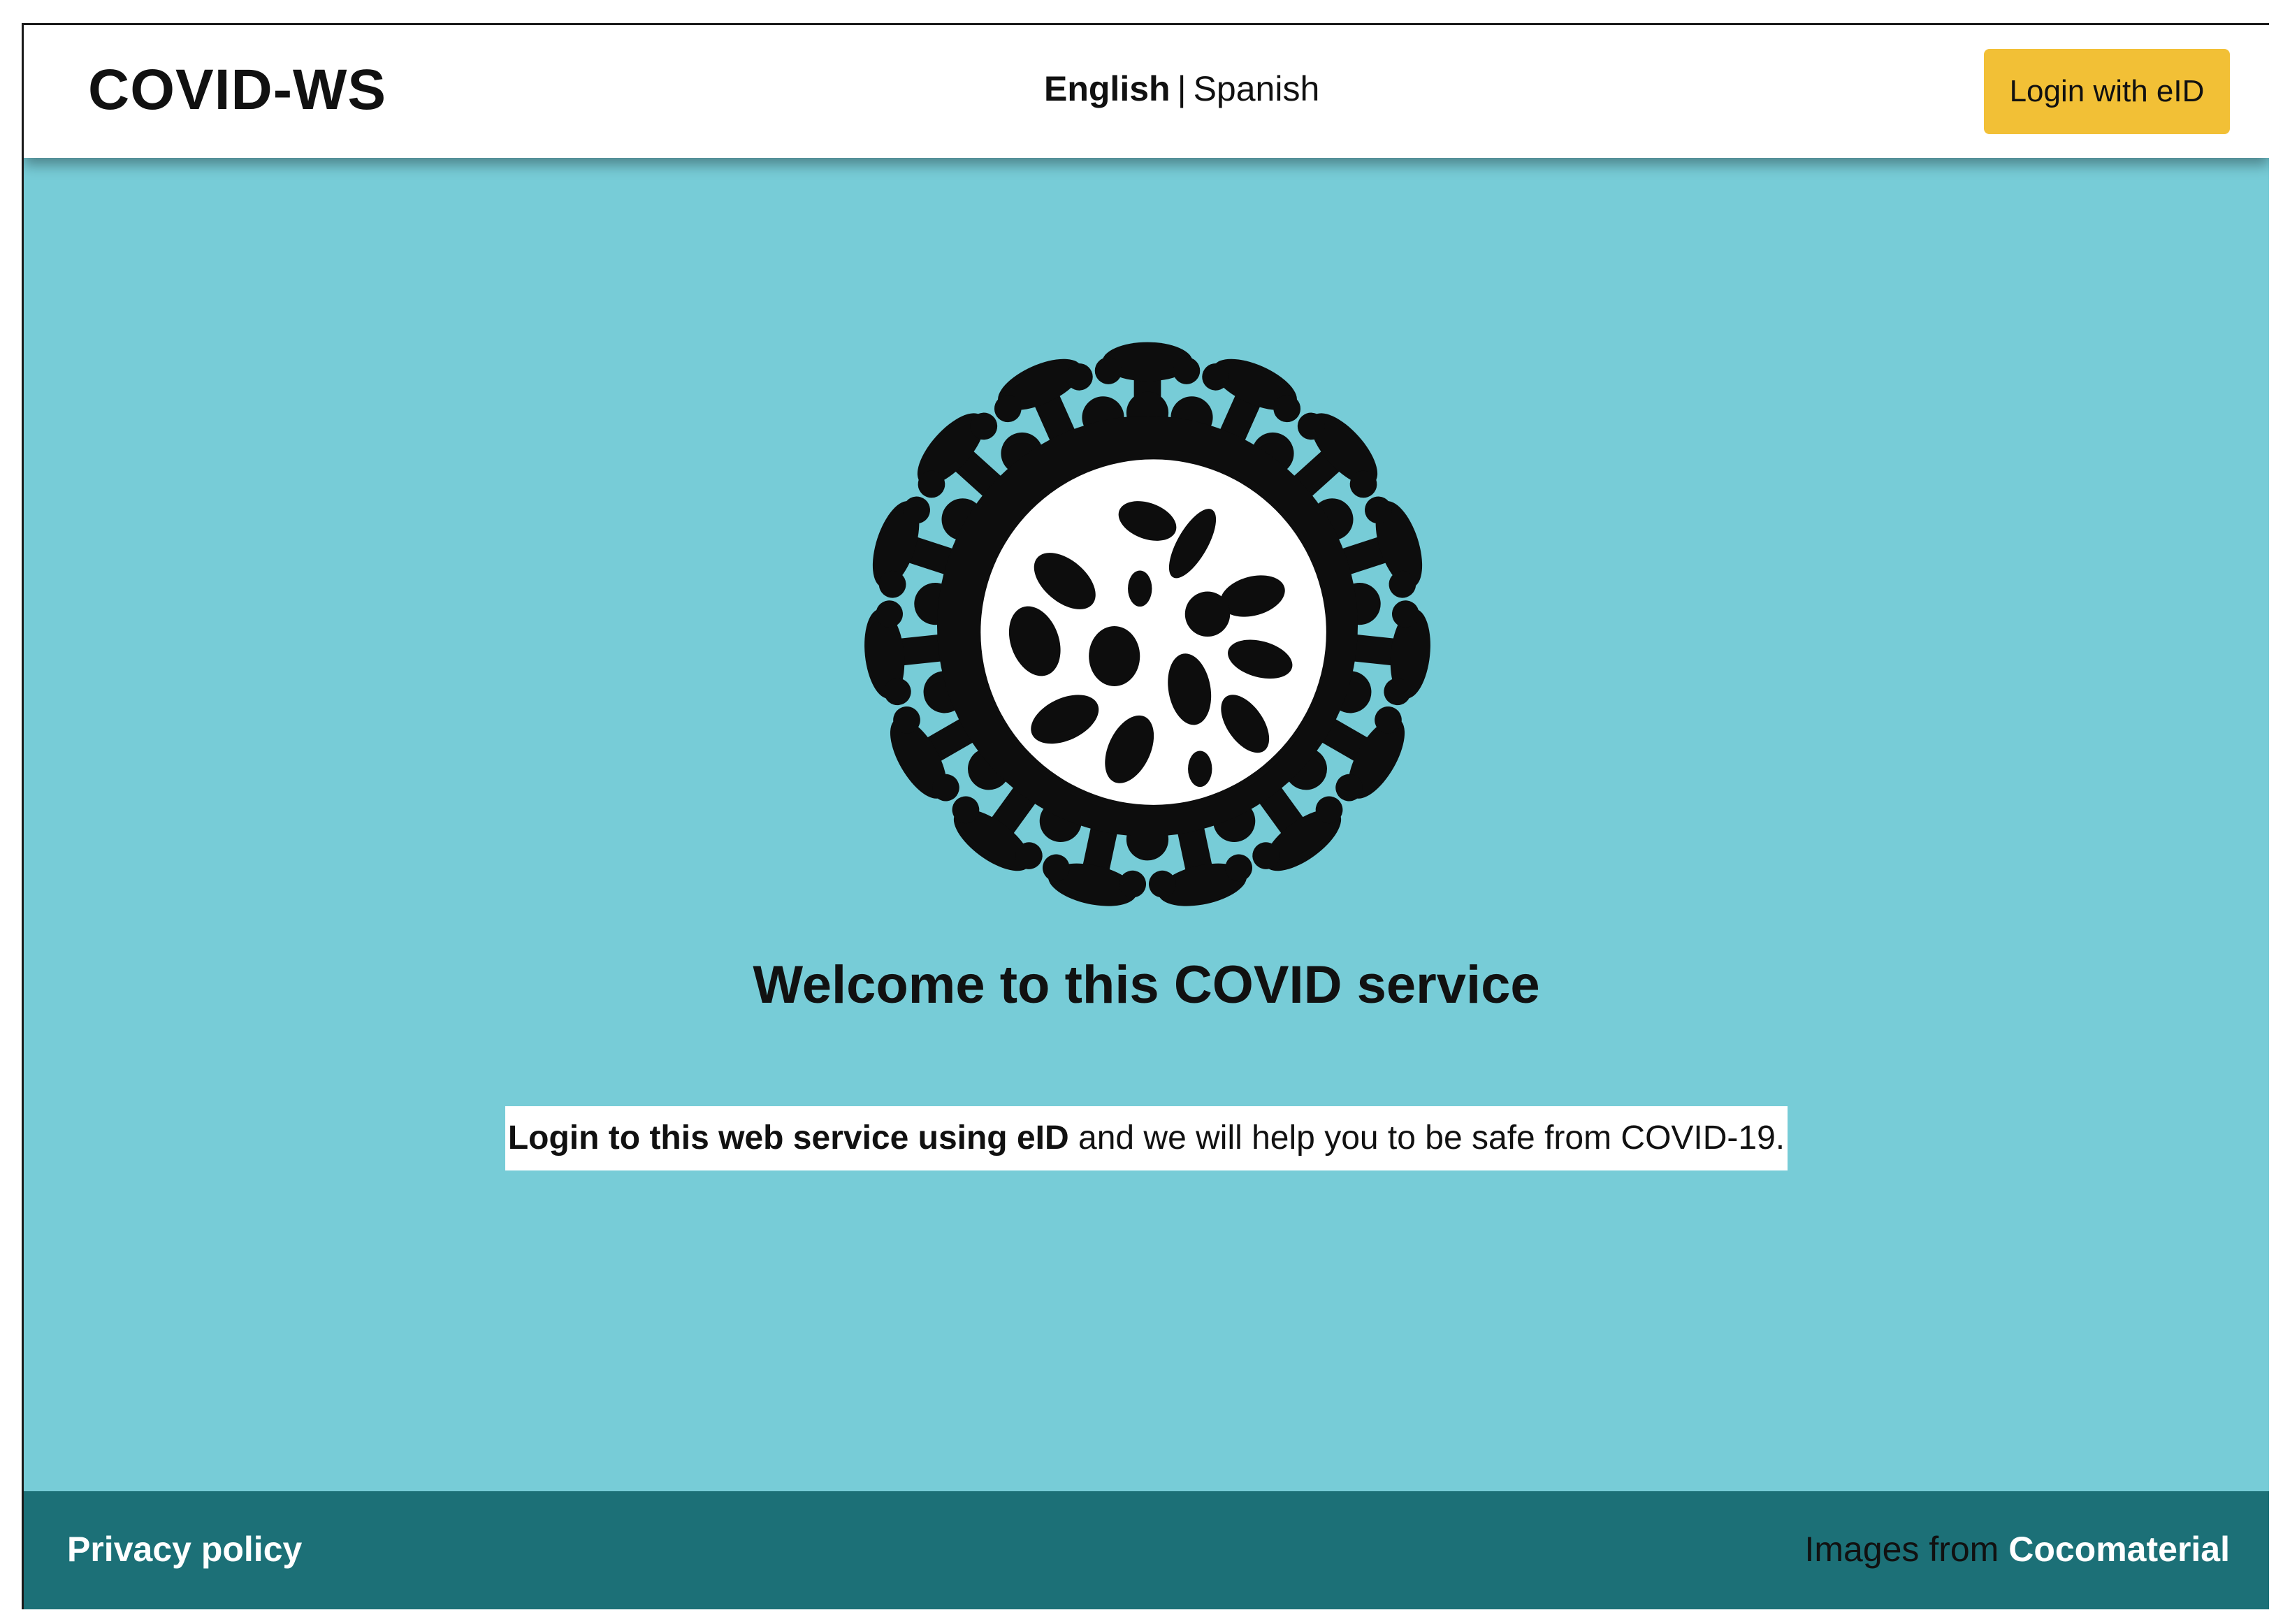 The height and width of the screenshot is (1624, 2276). What do you see at coordinates (1147, 628) in the screenshot?
I see `coronavirus-icon` at bounding box center [1147, 628].